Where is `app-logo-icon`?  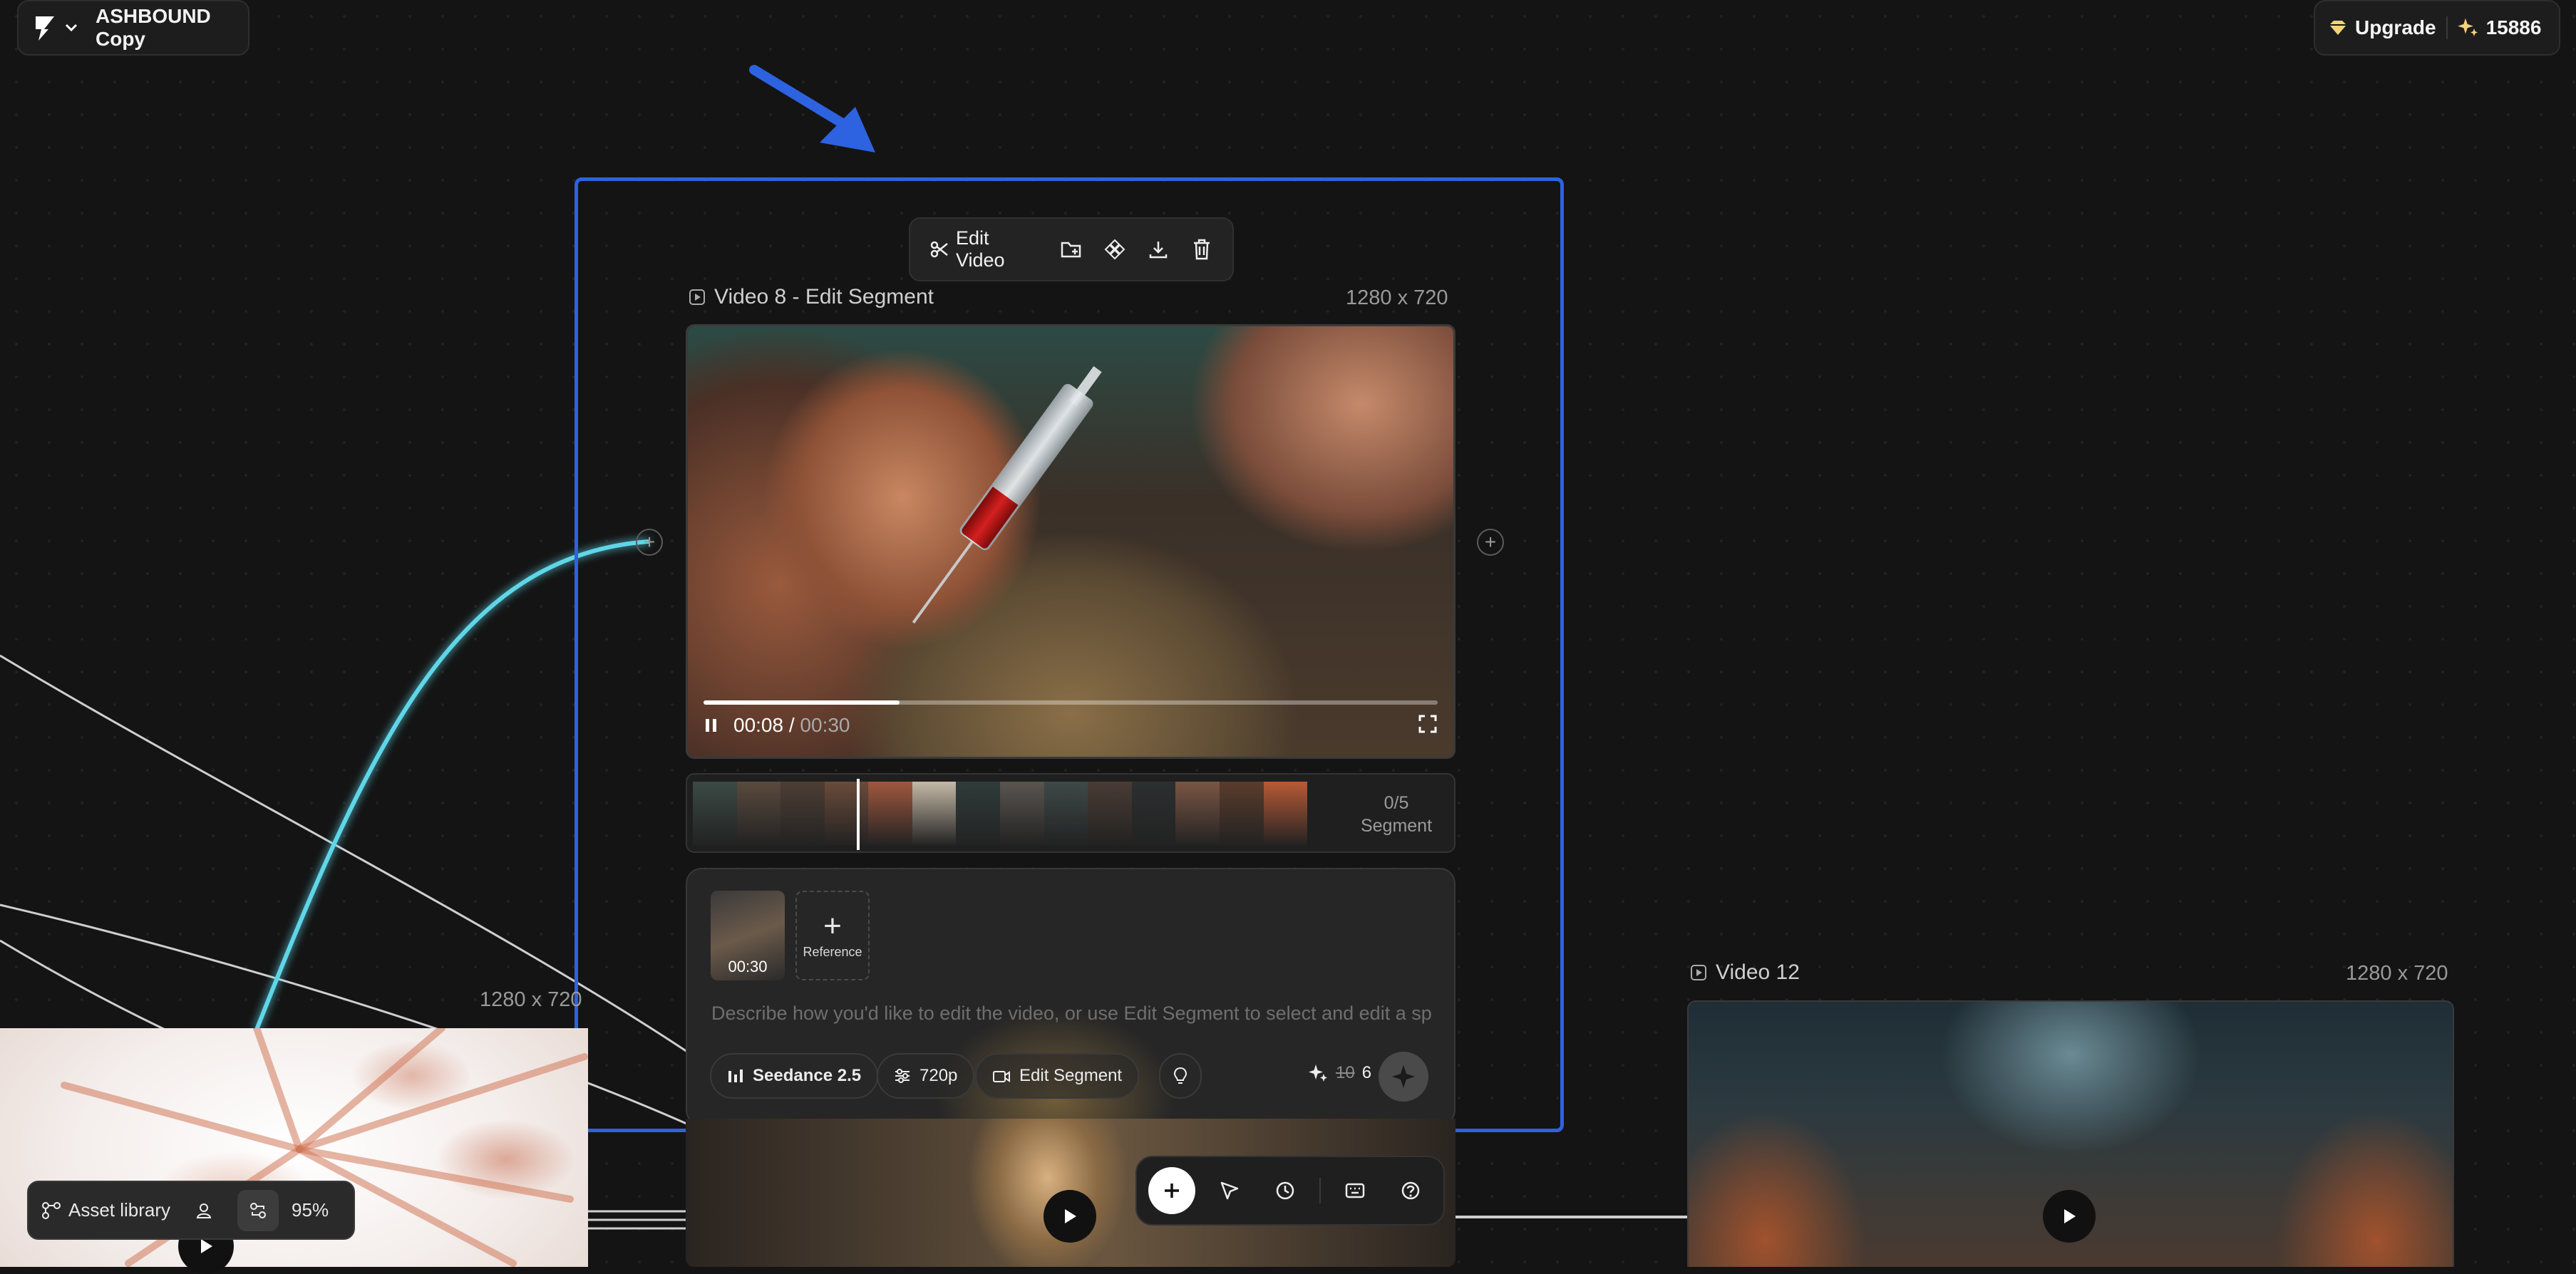 app-logo-icon is located at coordinates (45, 28).